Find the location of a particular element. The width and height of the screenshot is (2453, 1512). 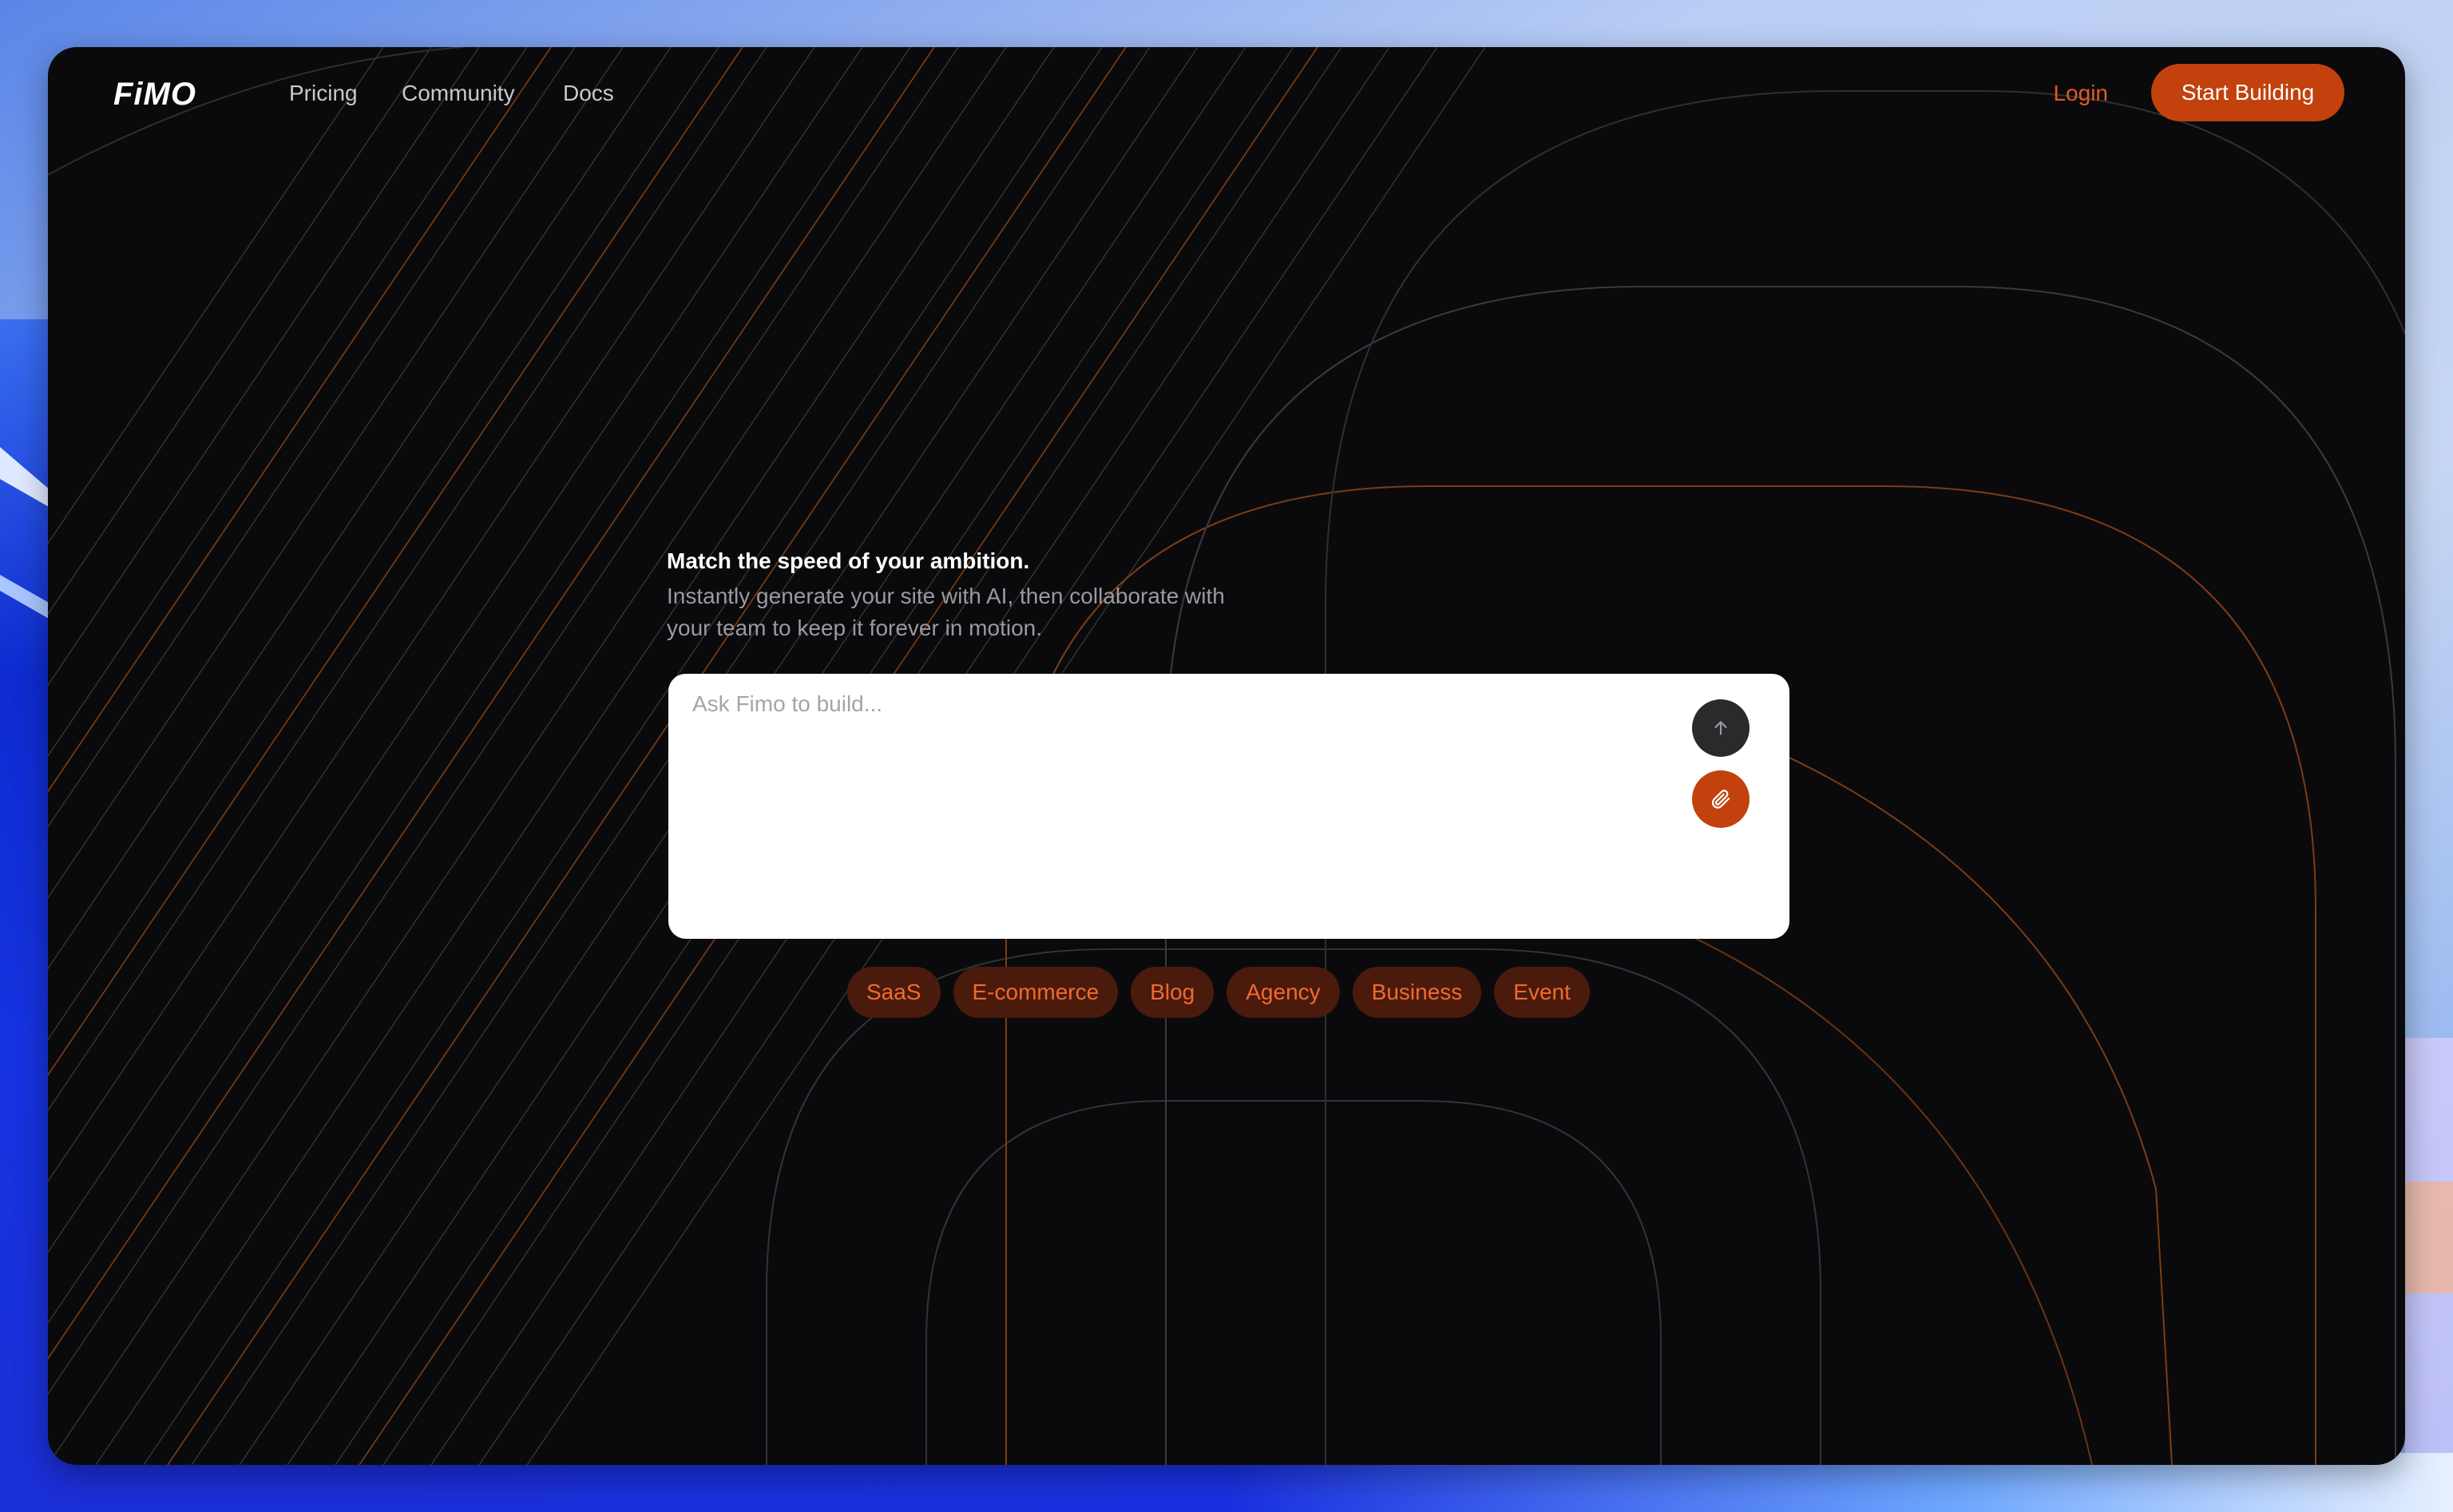

chip-saas: SaaS is located at coordinates (894, 992).